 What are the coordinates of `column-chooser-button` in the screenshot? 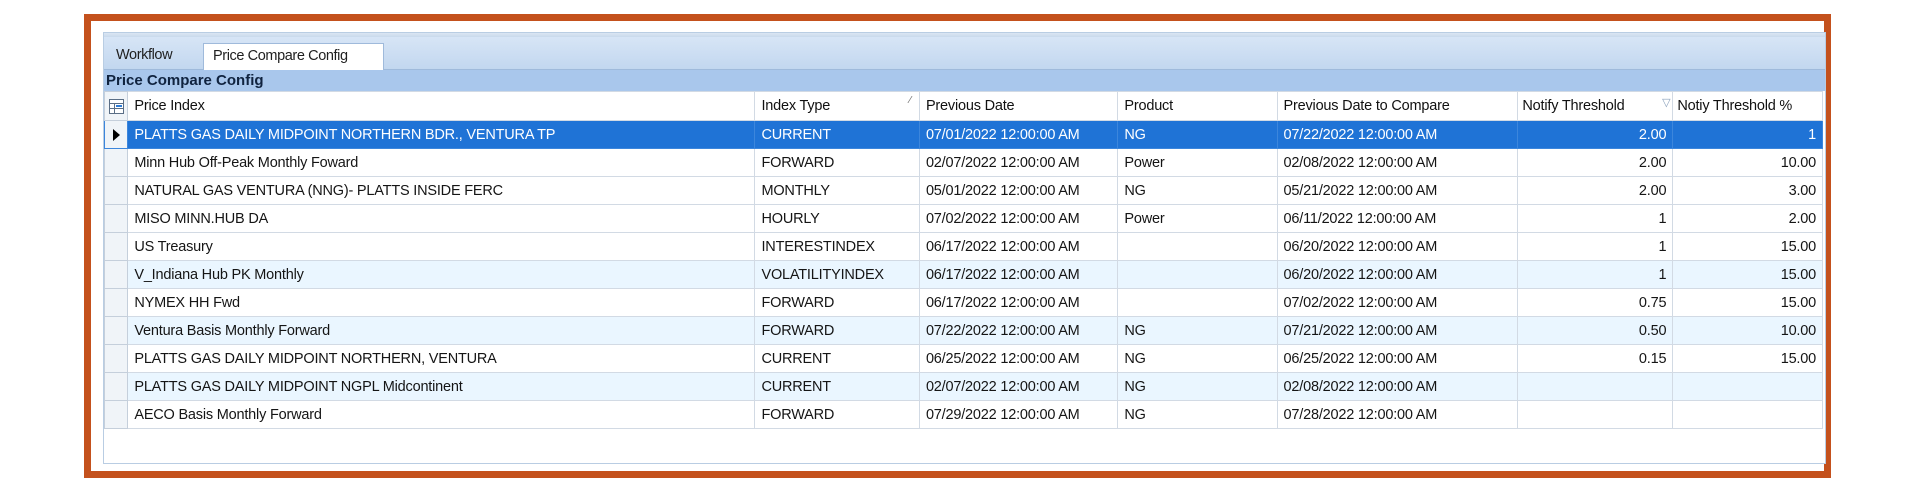 It's located at (116, 106).